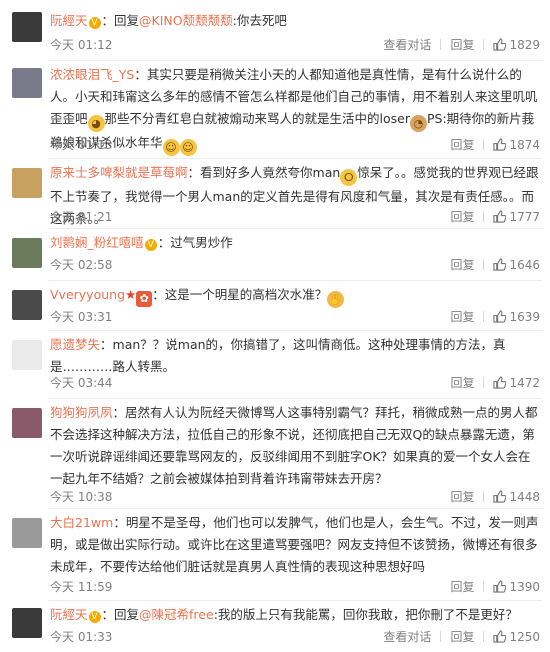 Image resolution: width=550 pixels, height=652 pixels. What do you see at coordinates (92, 74) in the screenshot?
I see `user-name: 浓浓眼泪飞_YS` at bounding box center [92, 74].